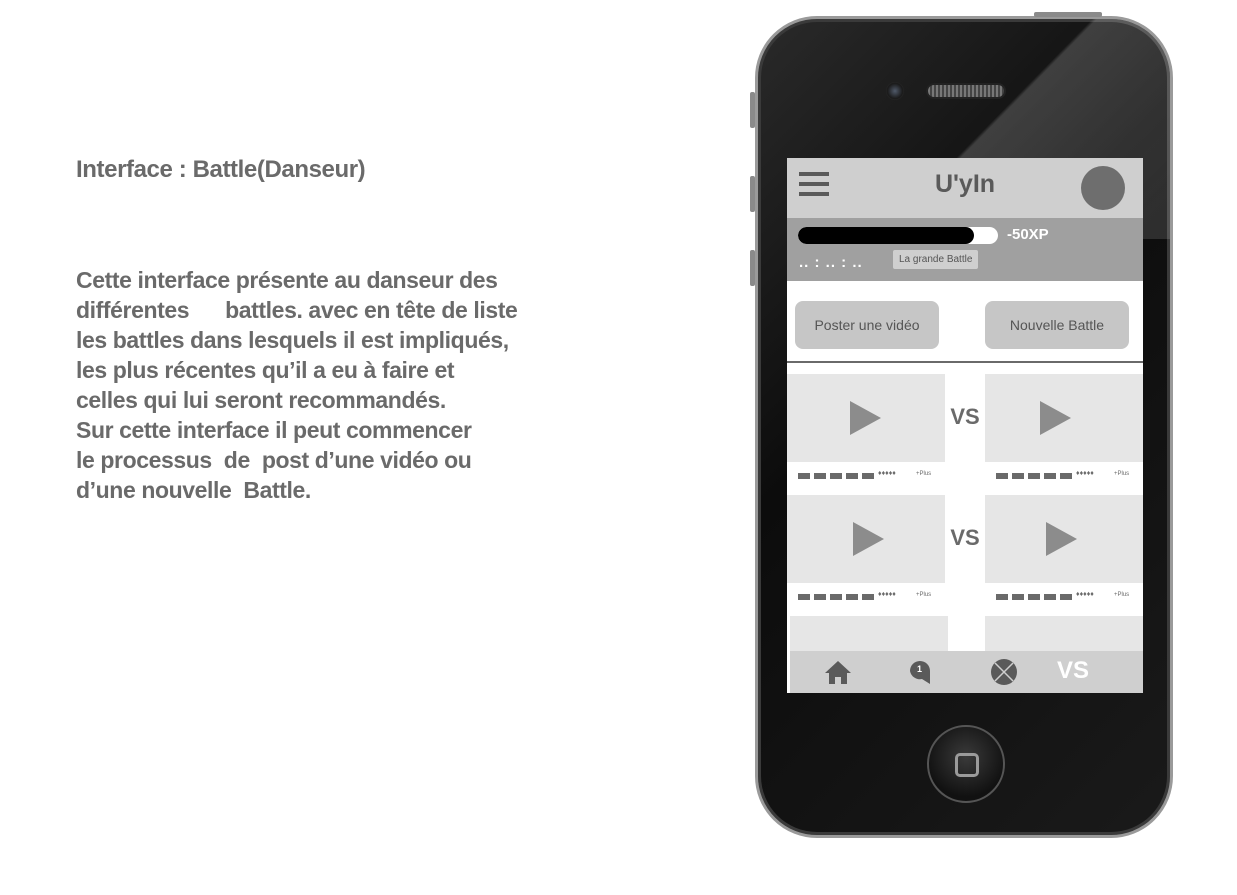 This screenshot has height=895, width=1237. What do you see at coordinates (886, 235) in the screenshot?
I see `xp-progress-fill` at bounding box center [886, 235].